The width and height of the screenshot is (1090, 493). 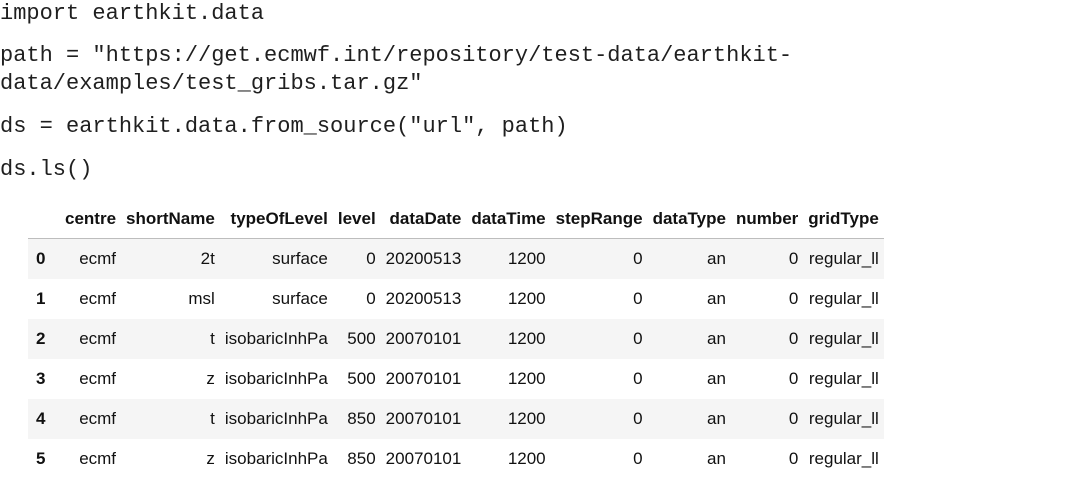 What do you see at coordinates (132, 13) in the screenshot?
I see `code-line-import: import earthkit.data` at bounding box center [132, 13].